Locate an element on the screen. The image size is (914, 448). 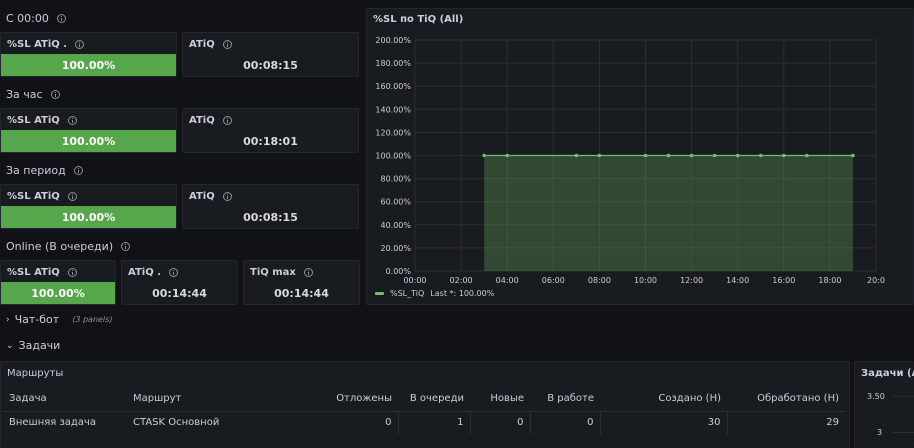
y-tick-label: 80.00% is located at coordinates (395, 179).